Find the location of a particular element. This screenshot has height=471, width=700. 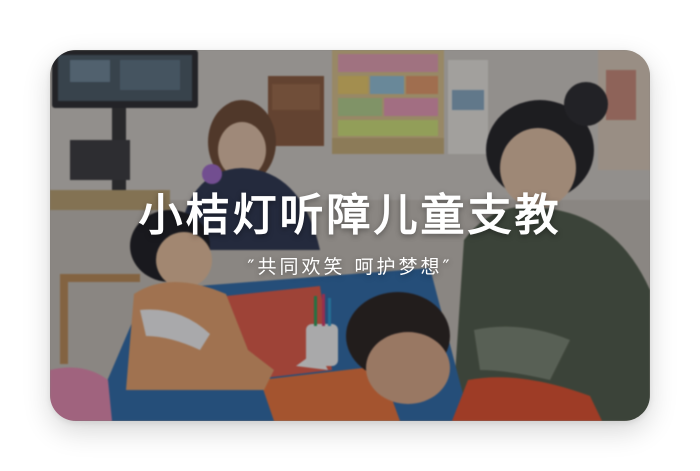

banner-subtitle: ″共同欢笑 呵护梦想″ is located at coordinates (350, 267).